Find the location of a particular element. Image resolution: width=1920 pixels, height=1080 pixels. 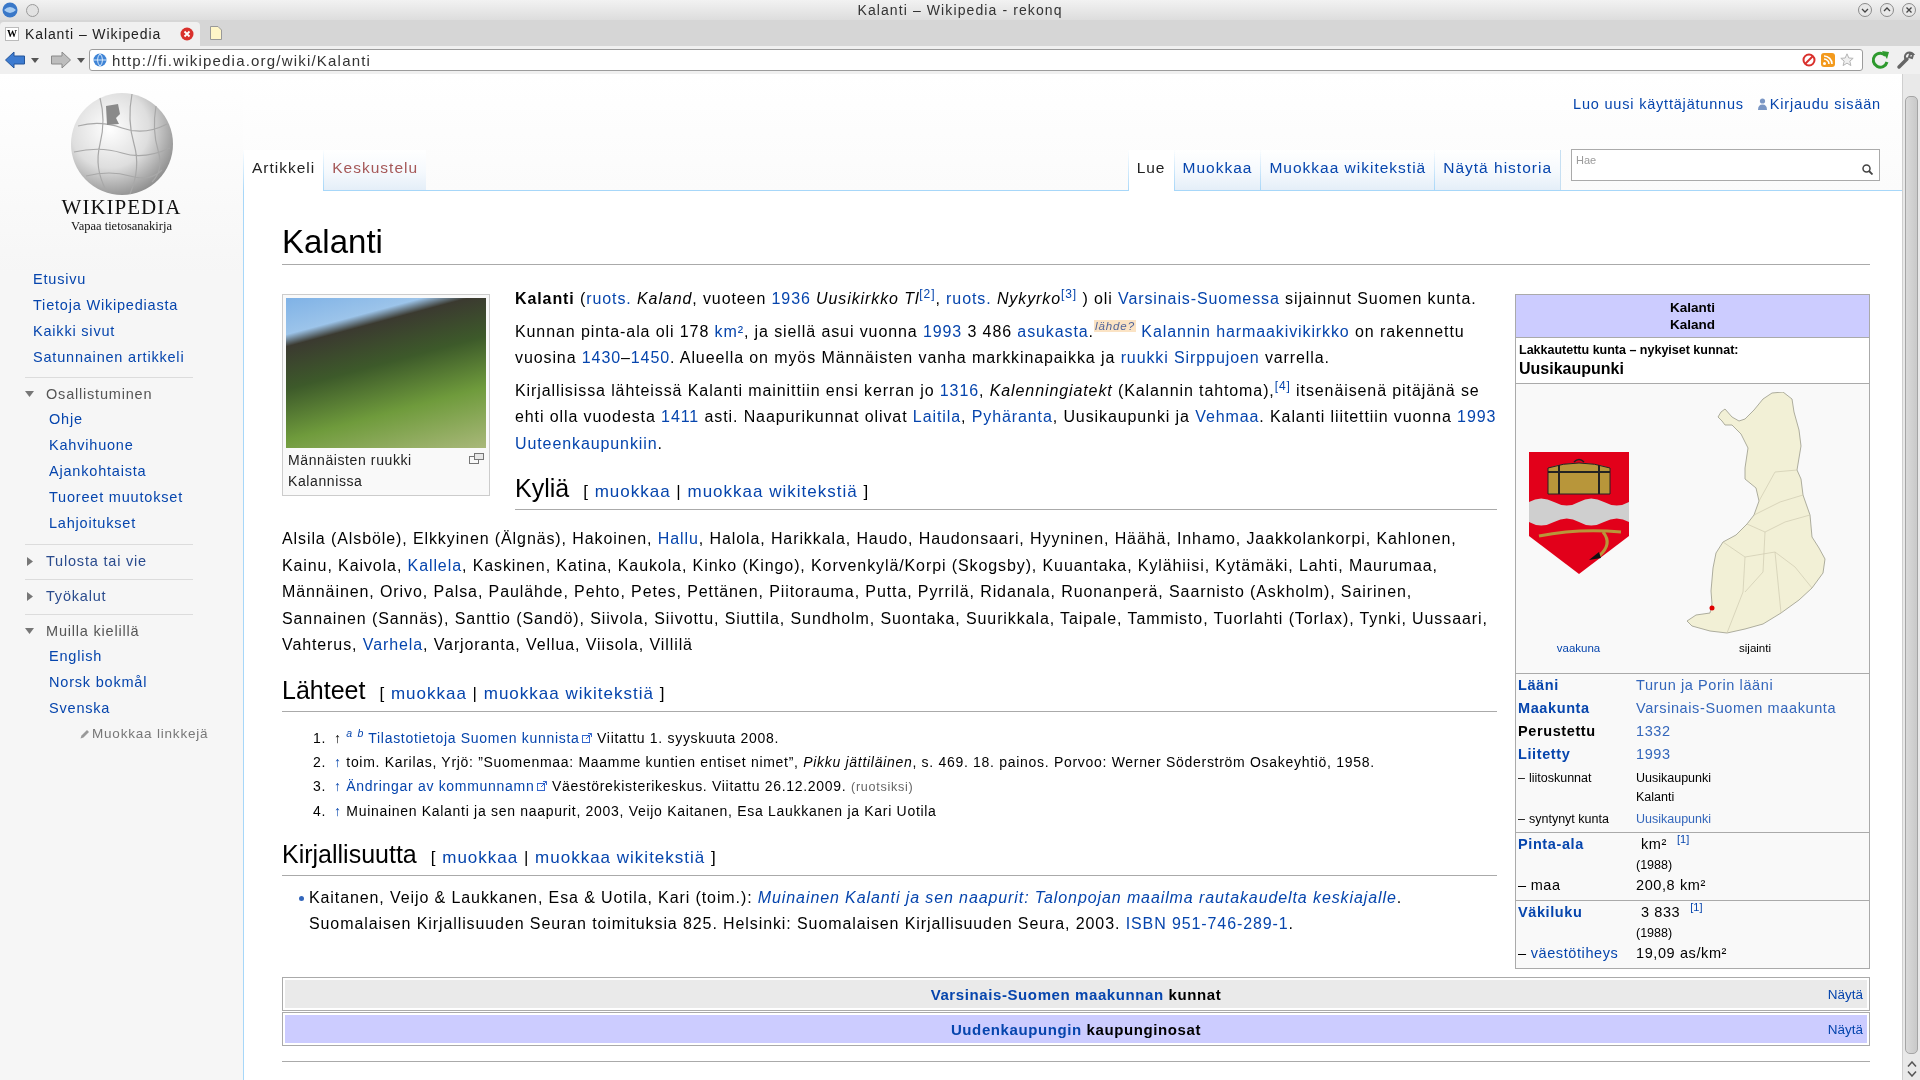

sidebar-link: Svenska is located at coordinates (80, 708).